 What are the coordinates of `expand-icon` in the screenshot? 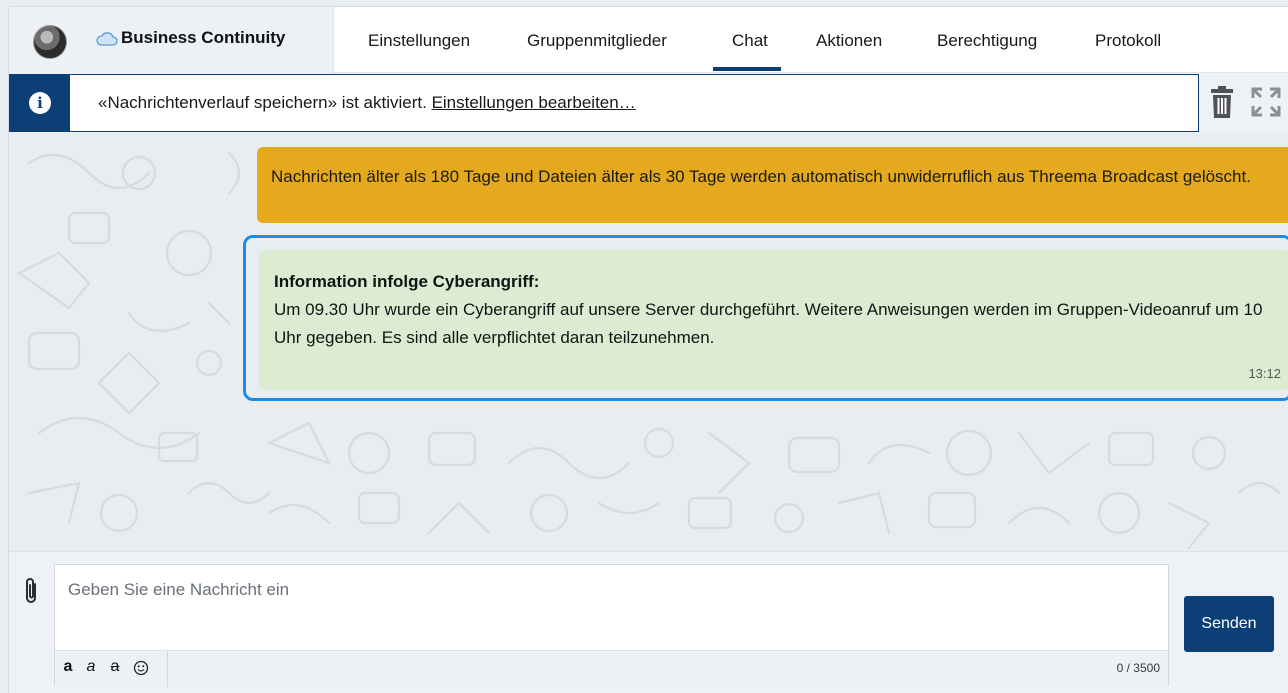 It's located at (1266, 102).